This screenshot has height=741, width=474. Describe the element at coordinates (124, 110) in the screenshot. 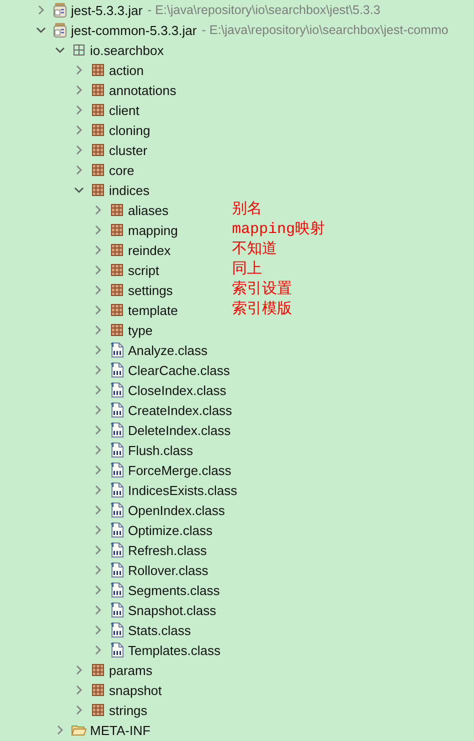

I see `tree-item-label: client` at that location.